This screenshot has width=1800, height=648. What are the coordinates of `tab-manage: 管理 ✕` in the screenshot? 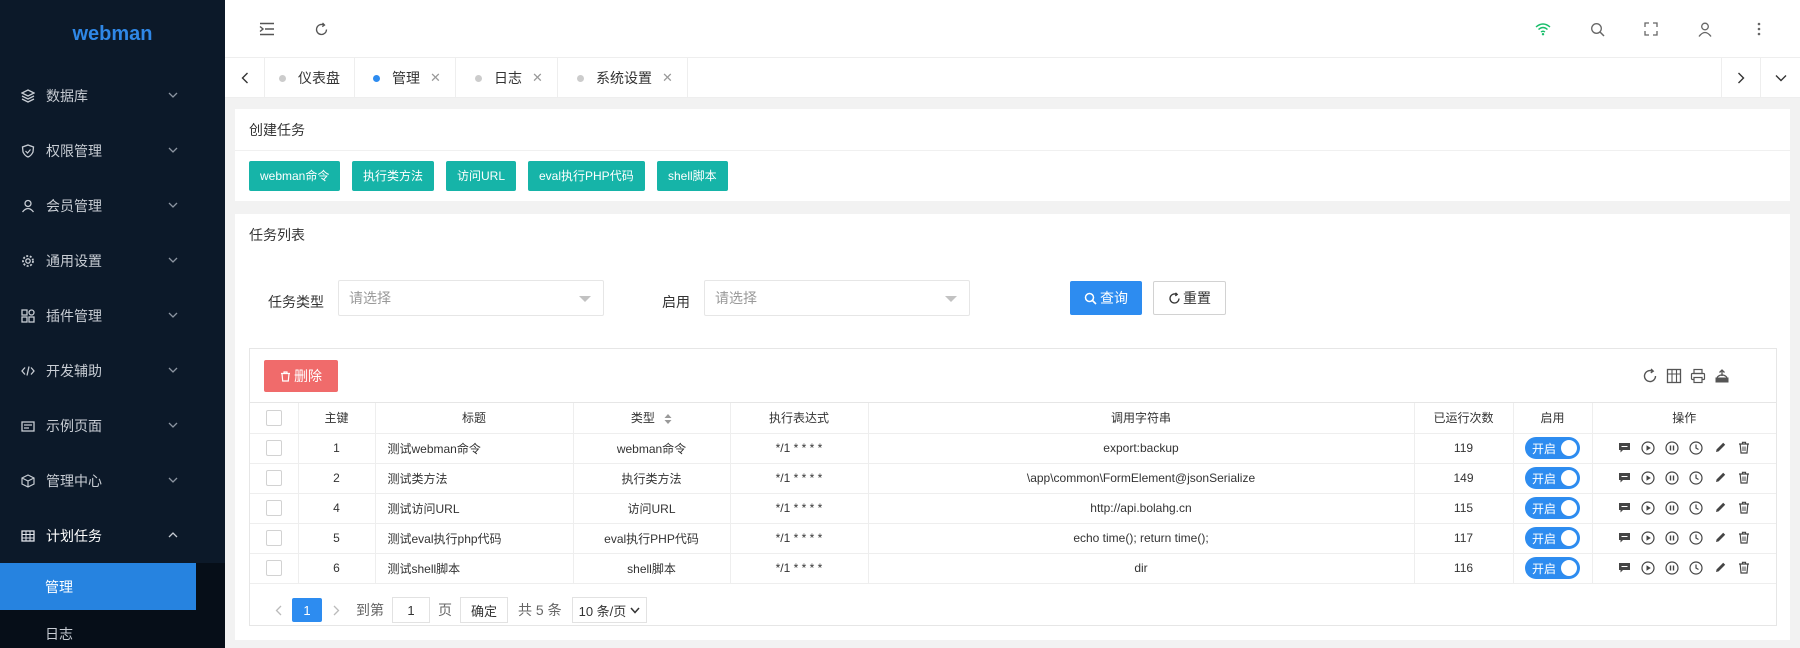 It's located at (407, 78).